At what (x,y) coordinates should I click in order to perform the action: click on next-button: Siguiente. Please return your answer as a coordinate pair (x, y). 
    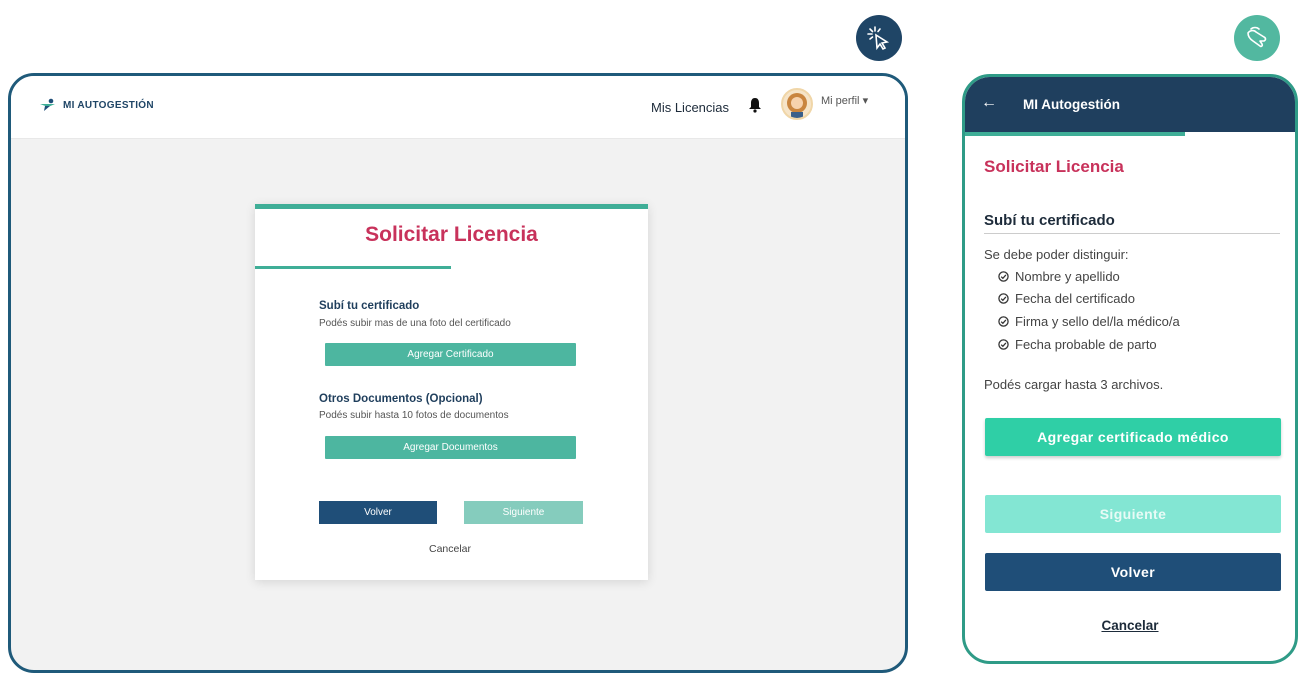
    Looking at the image, I should click on (523, 512).